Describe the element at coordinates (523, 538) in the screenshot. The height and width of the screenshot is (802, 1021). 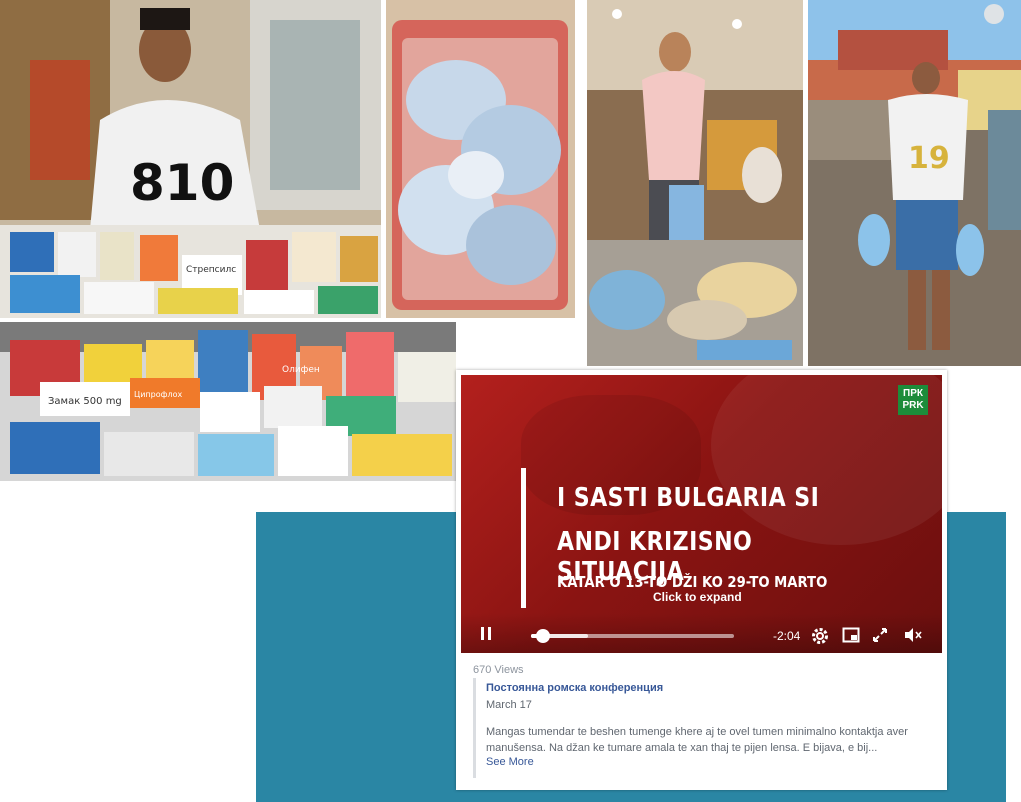
I see `title-accent-bar` at that location.